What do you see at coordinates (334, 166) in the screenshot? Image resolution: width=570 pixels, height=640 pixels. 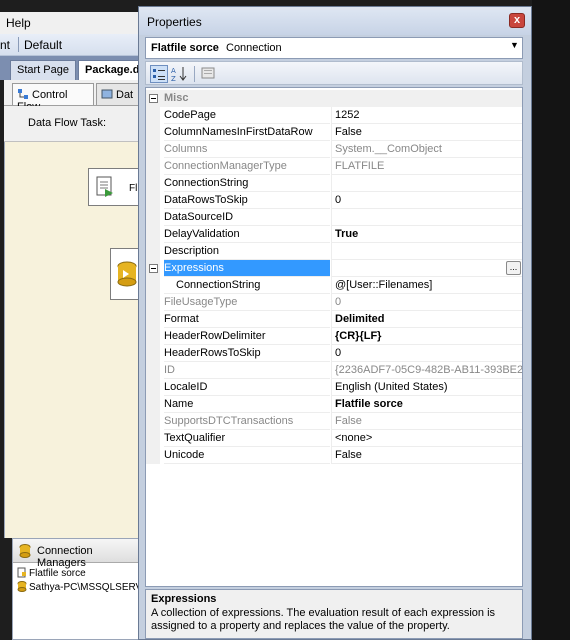 I see `prop-row-cmtype: ConnectionManagerType FLATFILE` at bounding box center [334, 166].